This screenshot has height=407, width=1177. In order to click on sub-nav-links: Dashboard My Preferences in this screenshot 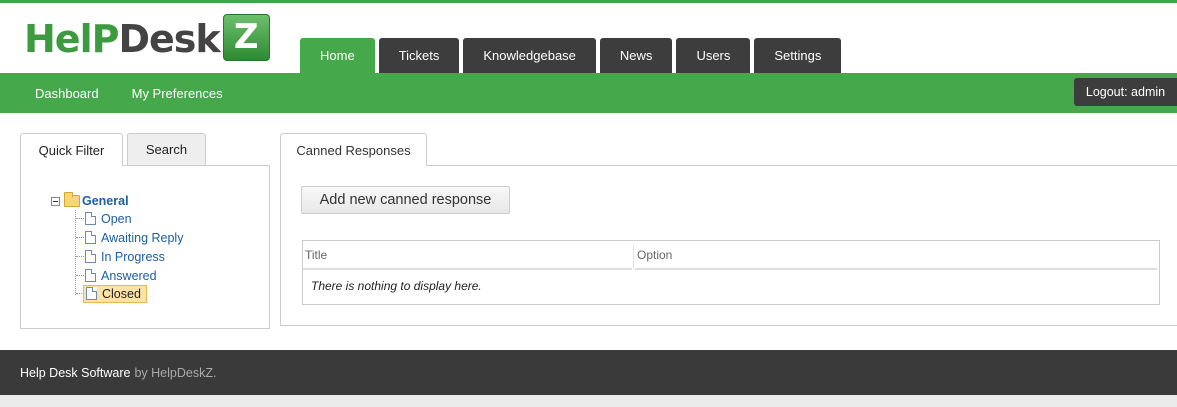, I will do `click(145, 93)`.